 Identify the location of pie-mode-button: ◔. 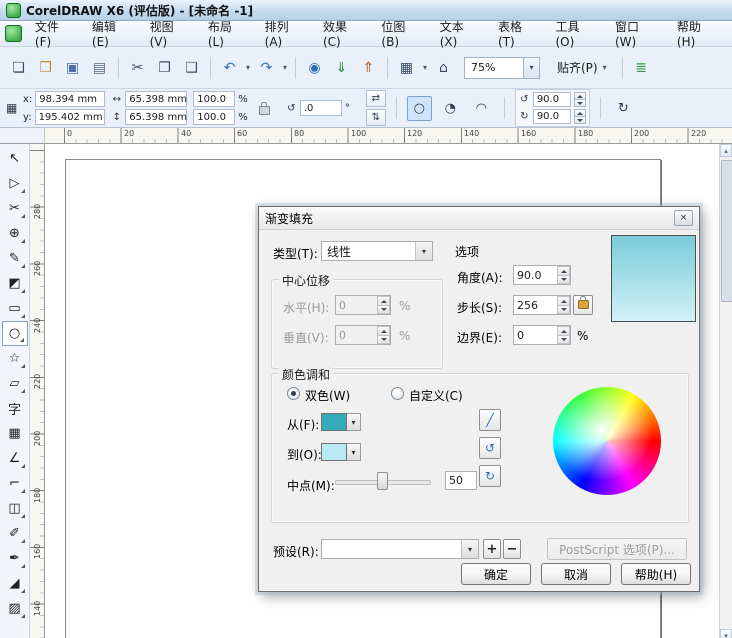
(450, 108).